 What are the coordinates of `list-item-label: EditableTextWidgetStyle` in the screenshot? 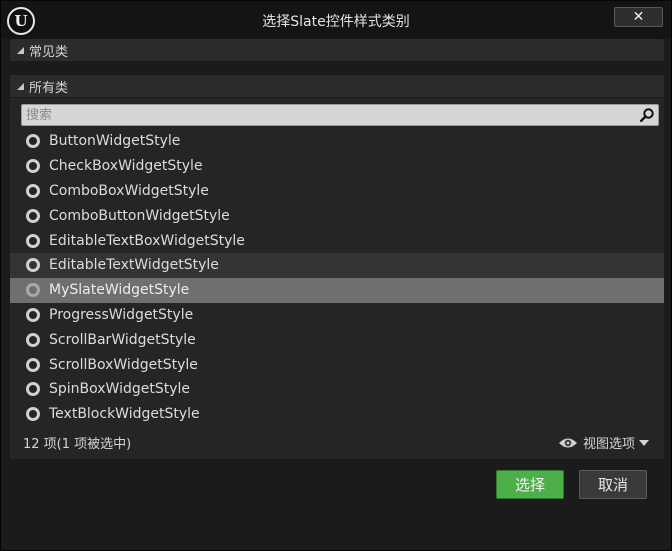 It's located at (134, 265).